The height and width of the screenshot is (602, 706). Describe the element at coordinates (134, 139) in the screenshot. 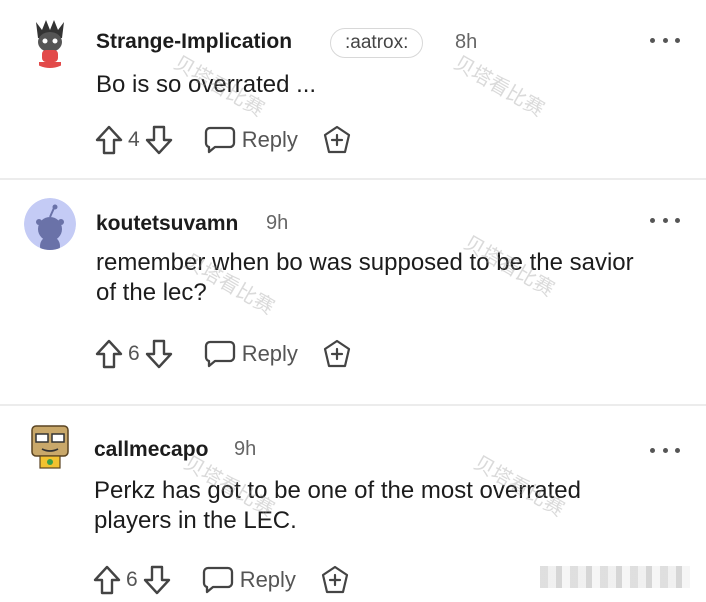

I see `vote-score: 4` at that location.